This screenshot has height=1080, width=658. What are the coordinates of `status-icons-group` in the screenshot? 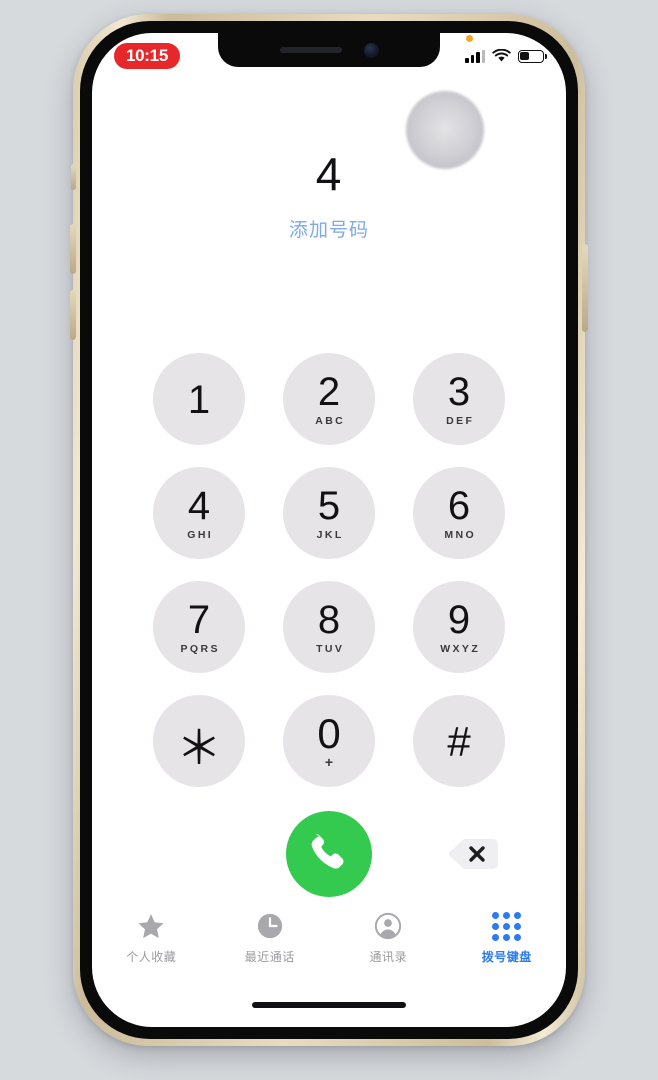 It's located at (506, 49).